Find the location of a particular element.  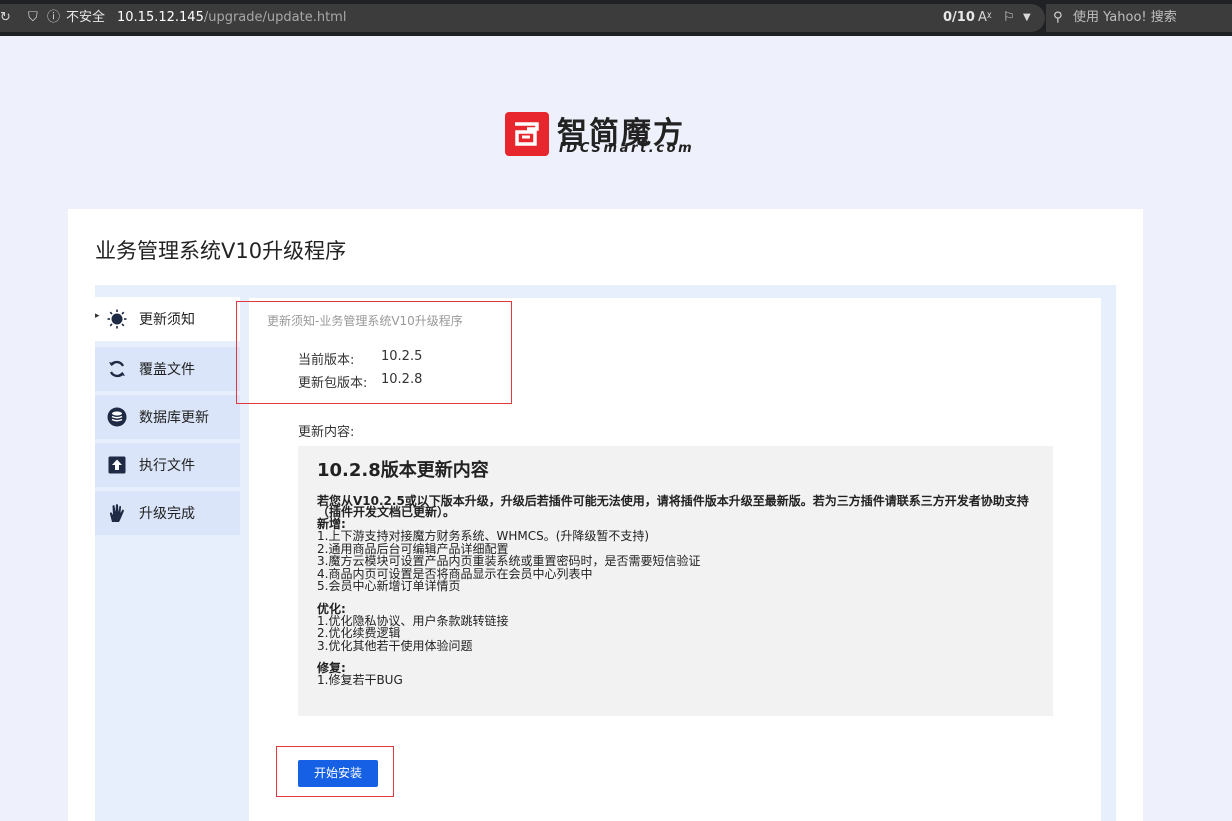

step-overwrite-files: 覆盖文件 is located at coordinates (167, 369).